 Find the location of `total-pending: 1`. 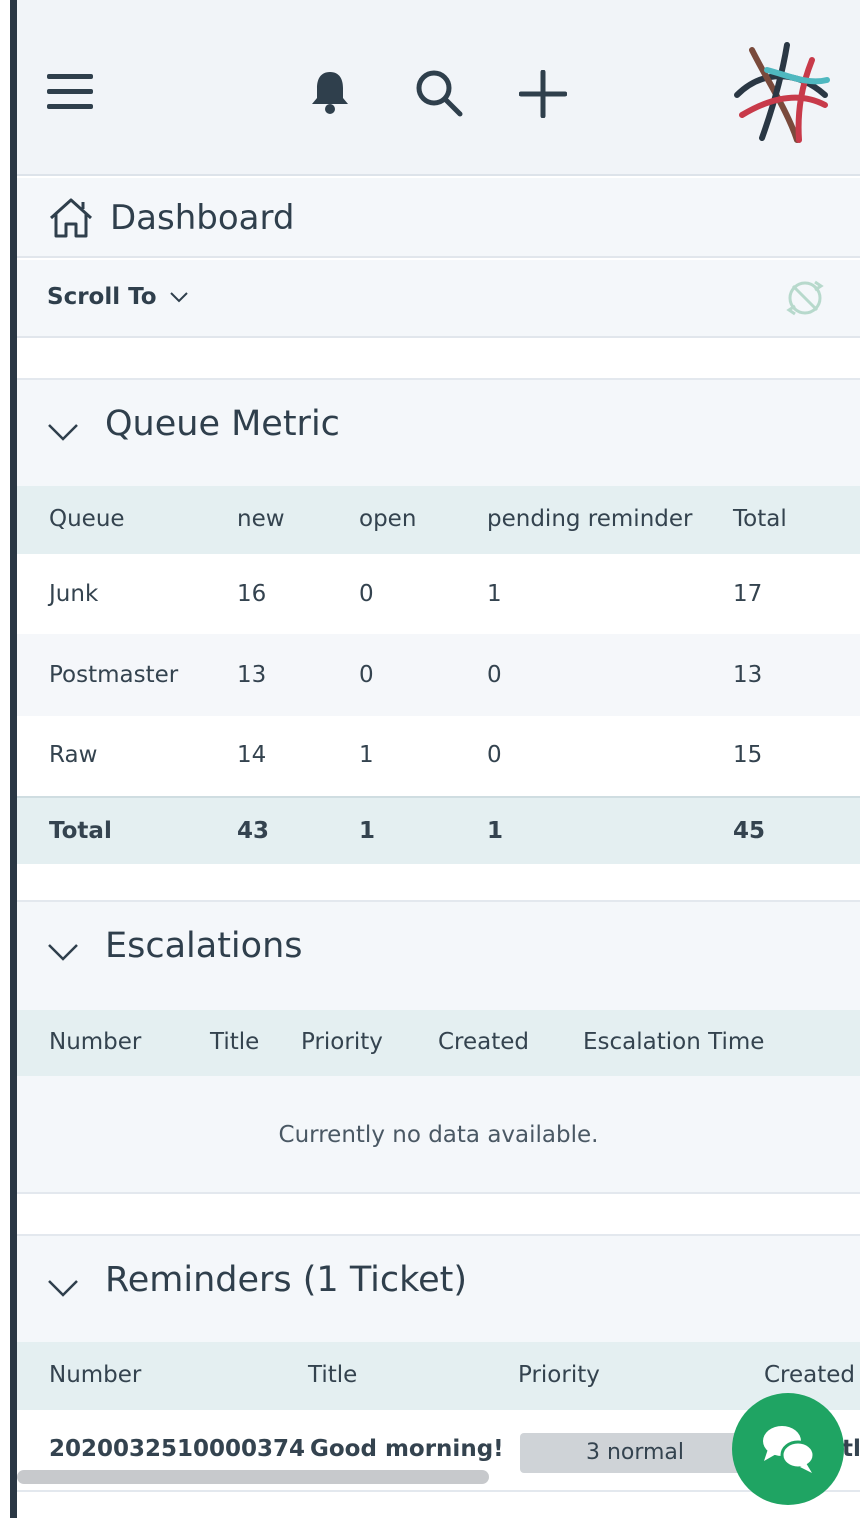

total-pending: 1 is located at coordinates (495, 831).